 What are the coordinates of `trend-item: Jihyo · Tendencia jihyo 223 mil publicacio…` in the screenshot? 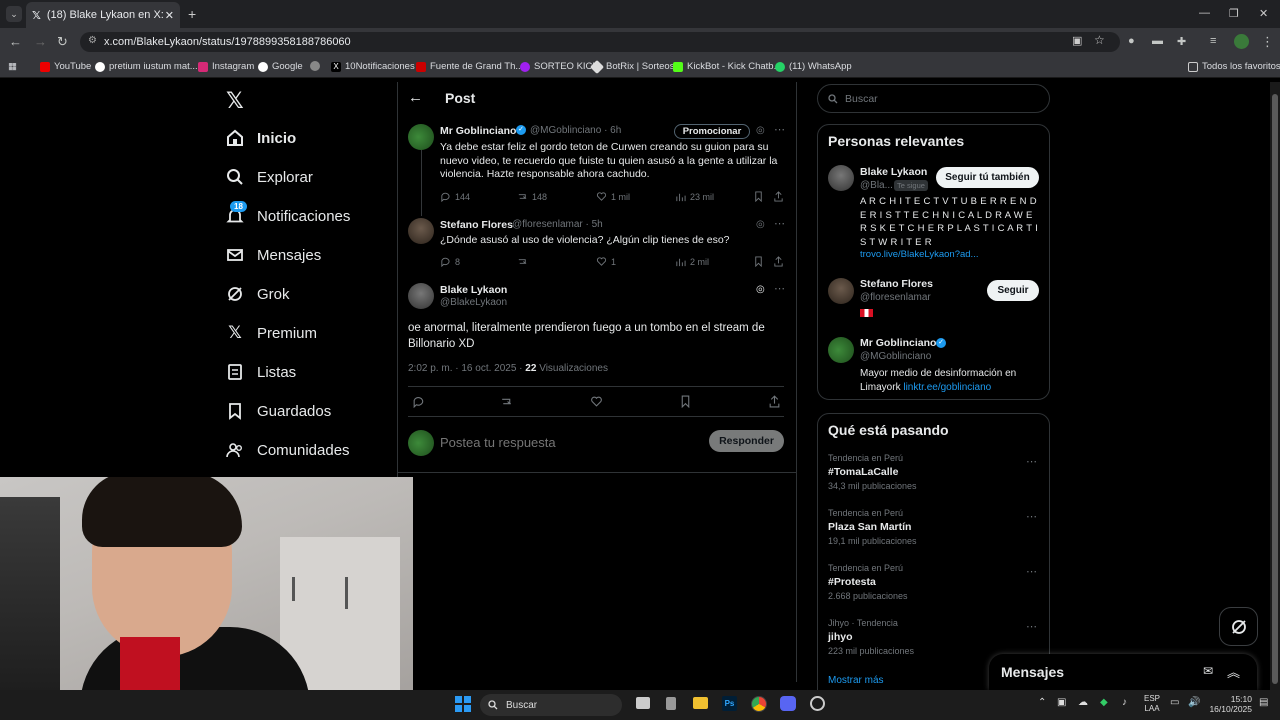 It's located at (871, 637).